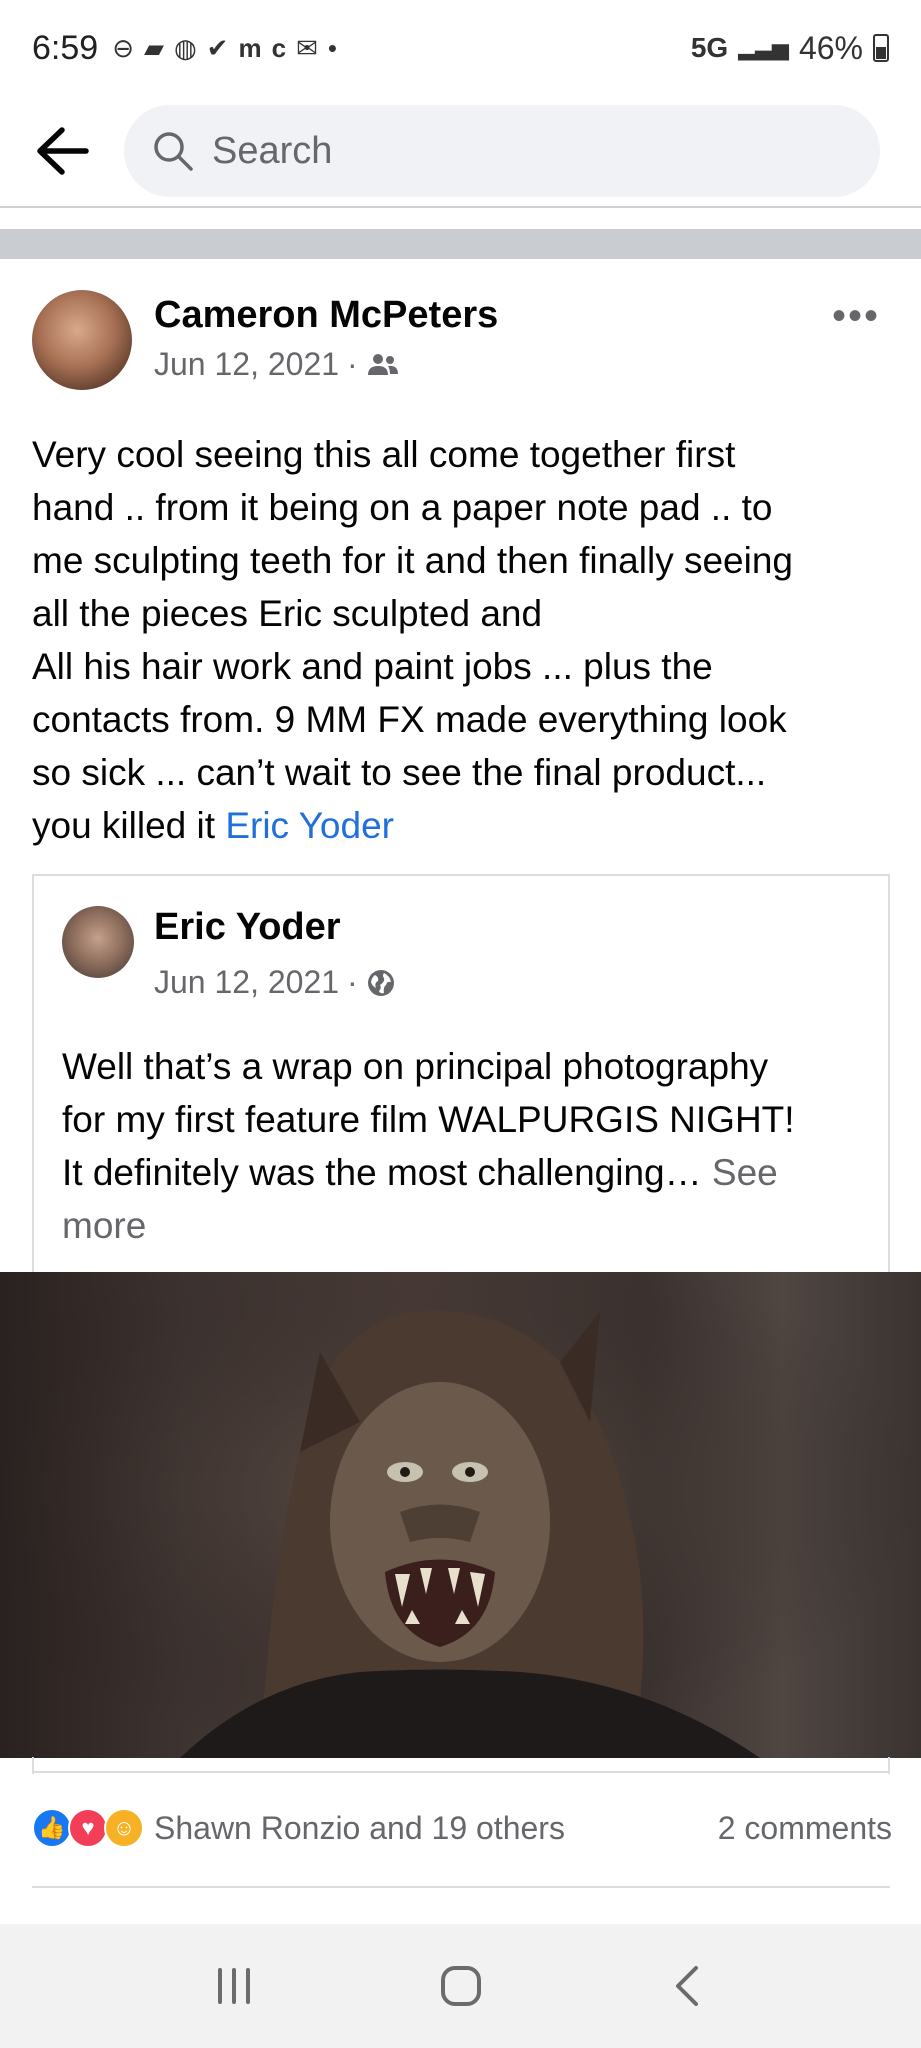 The height and width of the screenshot is (2048, 921). I want to click on app-bar, so click(460, 151).